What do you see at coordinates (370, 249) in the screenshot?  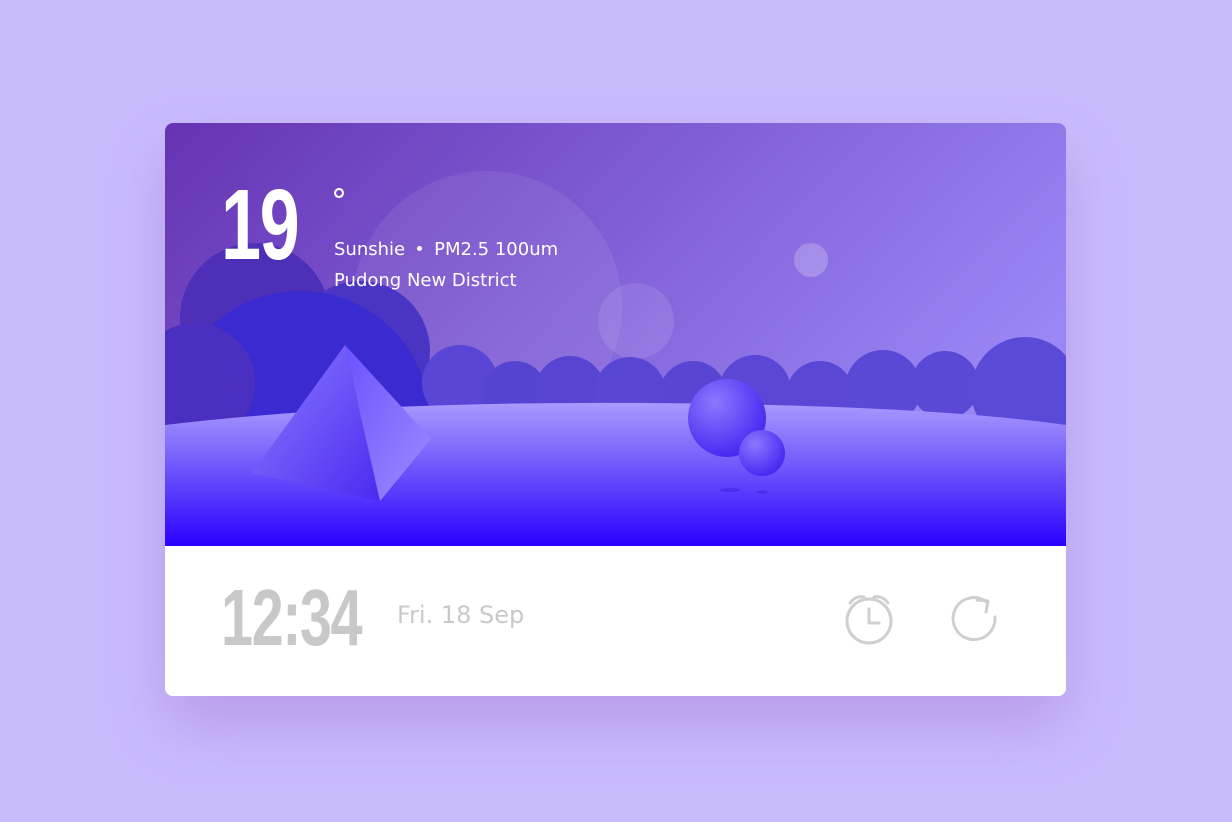 I see `condition-text: Sunshie` at bounding box center [370, 249].